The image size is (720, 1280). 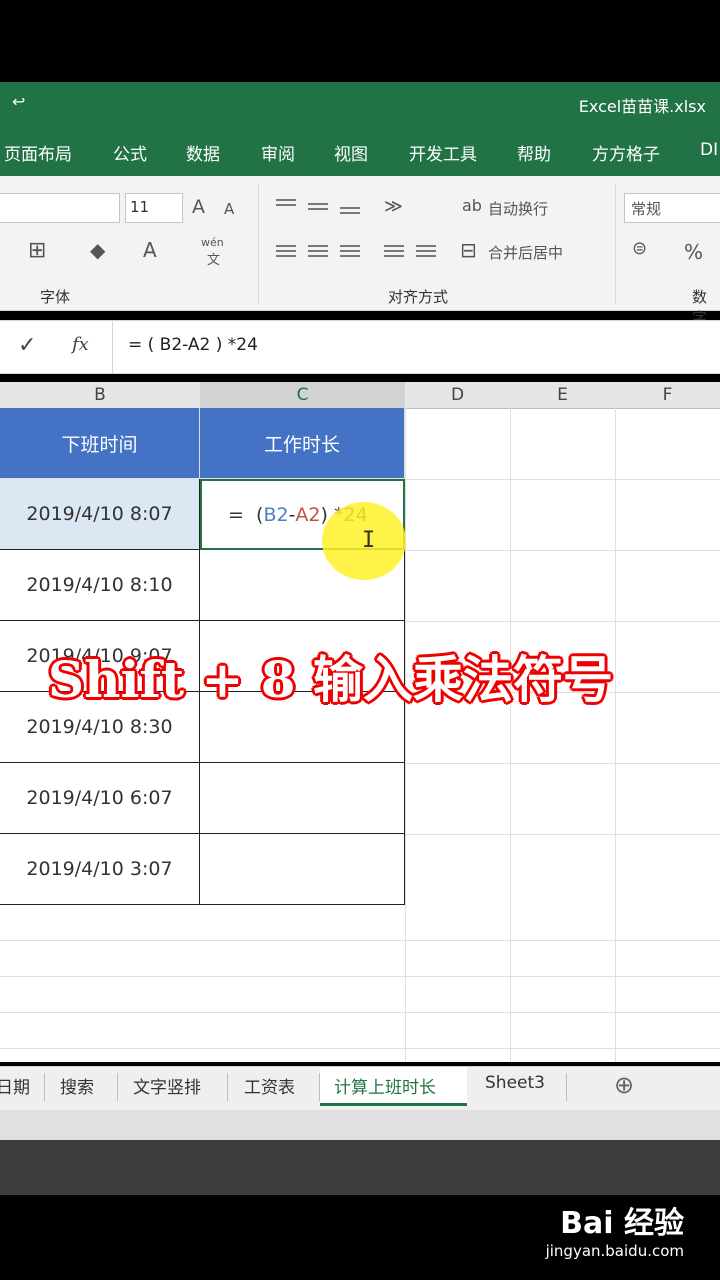 What do you see at coordinates (360, 1125) in the screenshot?
I see `status-bar` at bounding box center [360, 1125].